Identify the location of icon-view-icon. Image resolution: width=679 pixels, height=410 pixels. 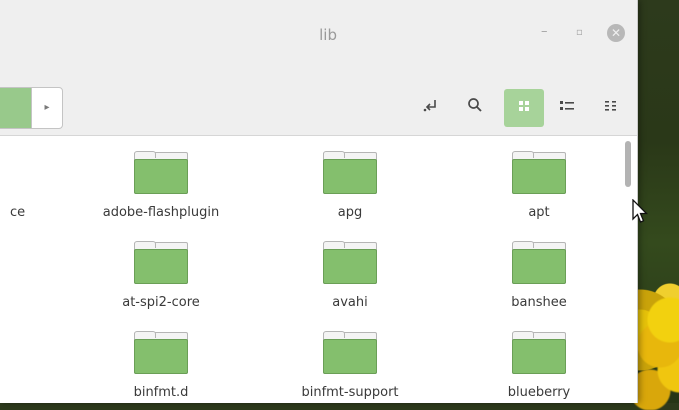
(524, 106).